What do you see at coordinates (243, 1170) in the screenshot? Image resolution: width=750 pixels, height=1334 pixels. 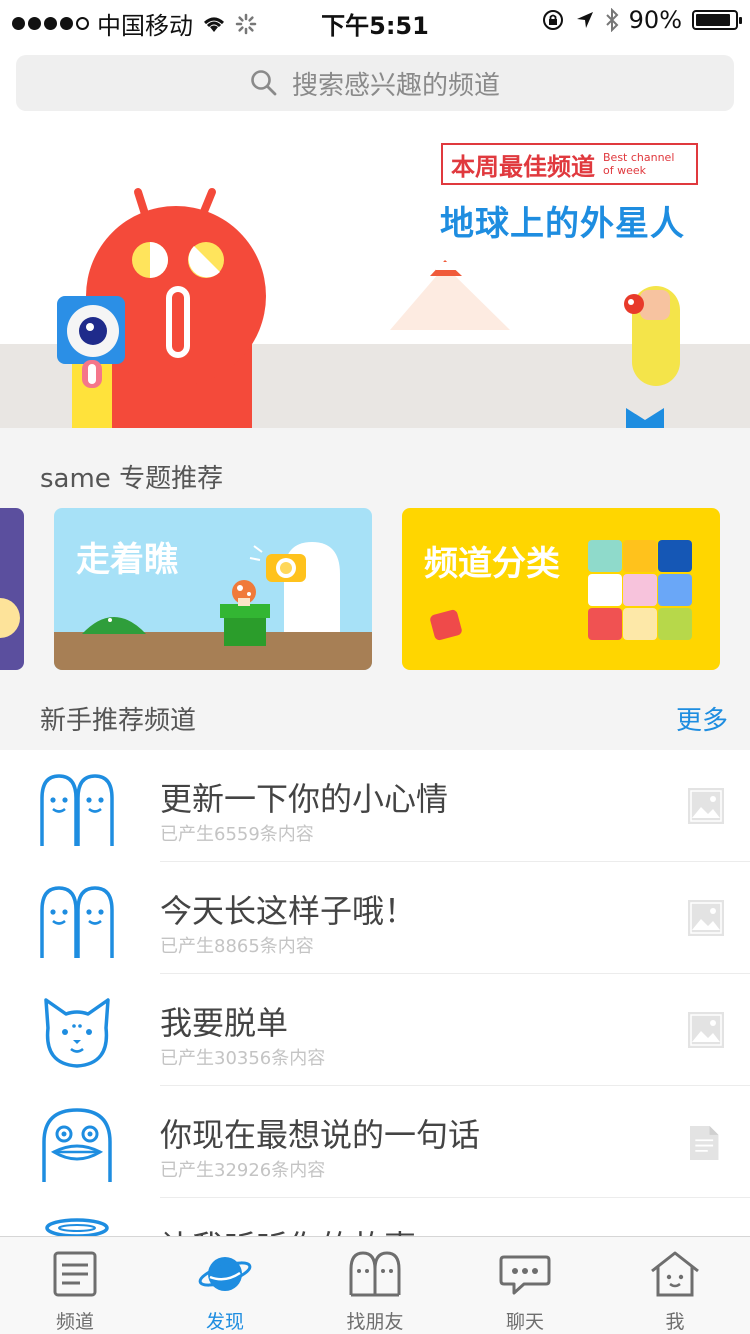 I see `channel-post-count: 已产生32926条内容` at bounding box center [243, 1170].